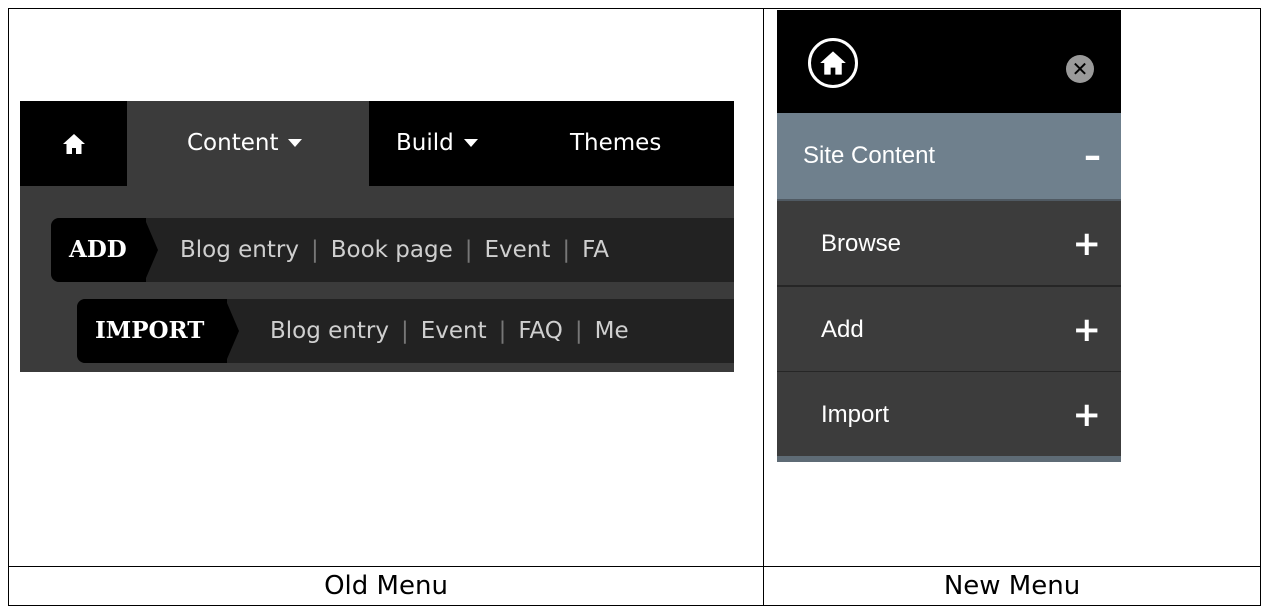 Image resolution: width=1269 pixels, height=609 pixels. I want to click on close-button: ✕, so click(1080, 69).